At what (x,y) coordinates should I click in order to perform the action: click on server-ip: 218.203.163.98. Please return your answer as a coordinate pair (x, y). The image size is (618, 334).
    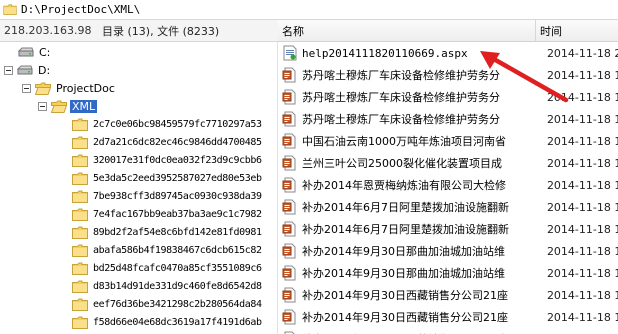
    Looking at the image, I should click on (48, 30).